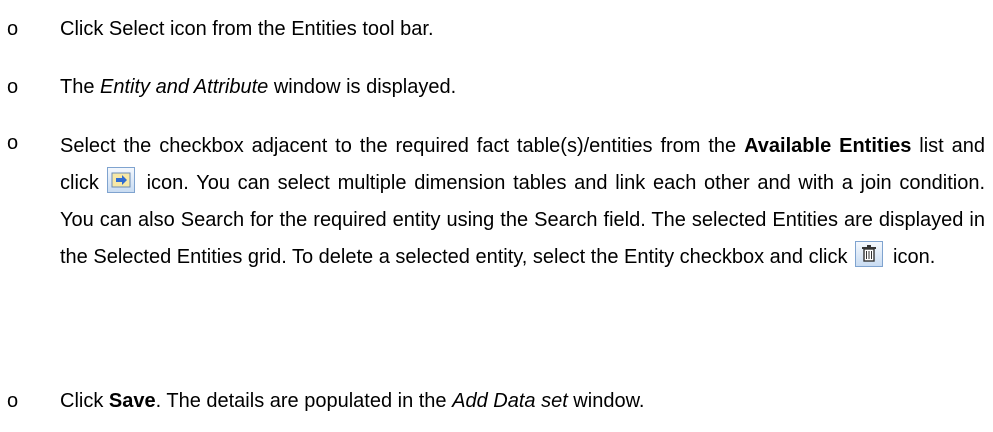 The height and width of the screenshot is (432, 993). Describe the element at coordinates (510, 401) in the screenshot. I see `window-name: Add Data set` at that location.